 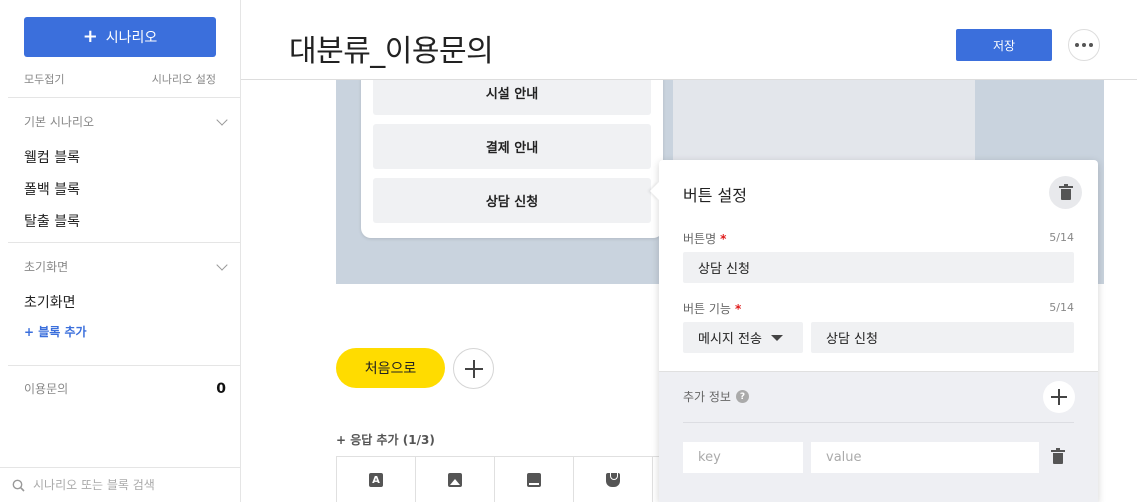 I want to click on button-name-input, so click(x=878, y=267).